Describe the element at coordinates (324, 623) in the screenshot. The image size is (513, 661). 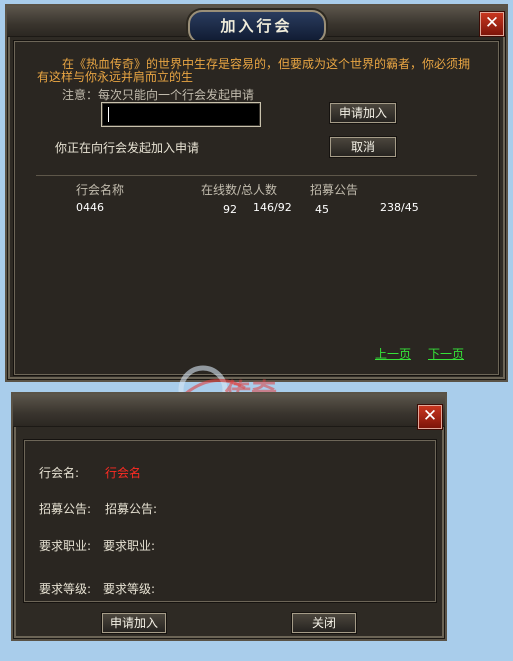
I see `close-button: 关闭` at that location.